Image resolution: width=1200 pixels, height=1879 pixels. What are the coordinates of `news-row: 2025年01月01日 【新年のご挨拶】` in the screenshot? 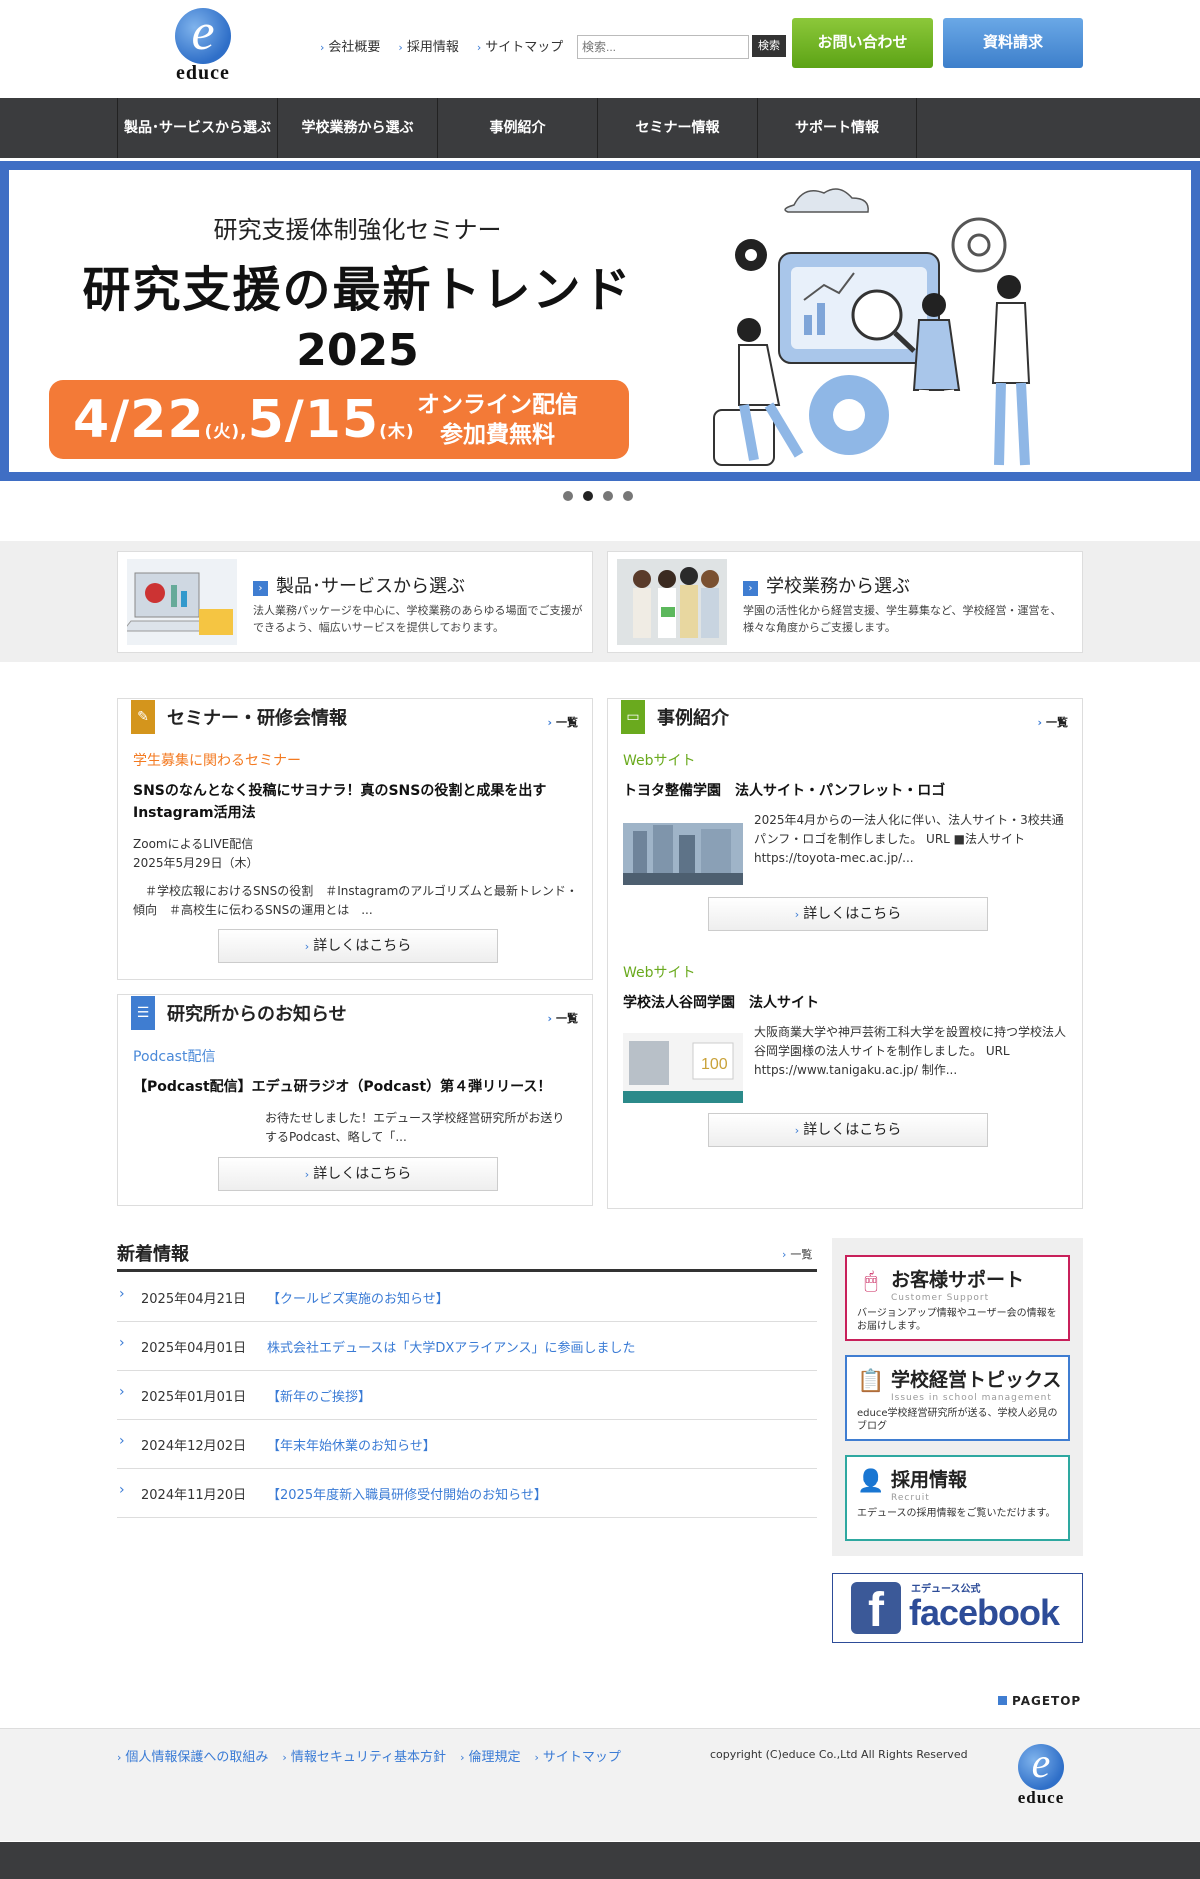 It's located at (467, 1395).